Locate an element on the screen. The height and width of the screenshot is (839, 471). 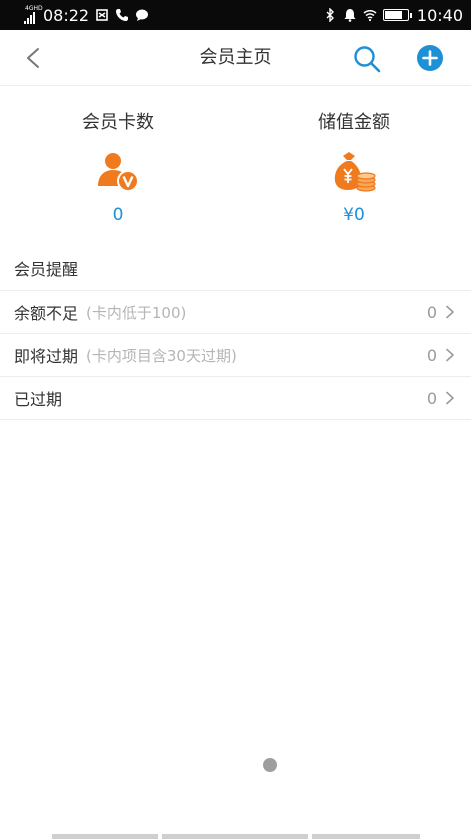
stored-value-label: 储值金额 is located at coordinates (354, 122).